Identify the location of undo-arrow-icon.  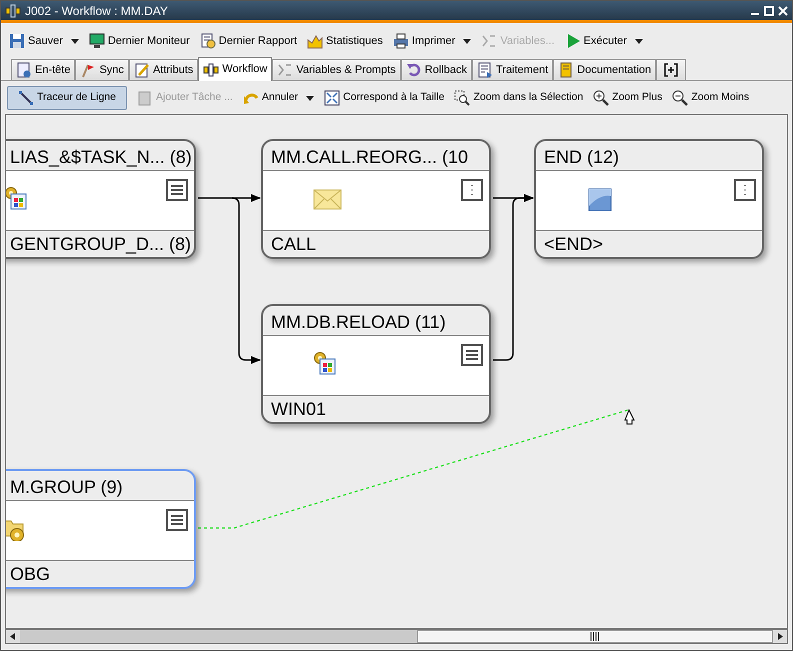
(414, 70).